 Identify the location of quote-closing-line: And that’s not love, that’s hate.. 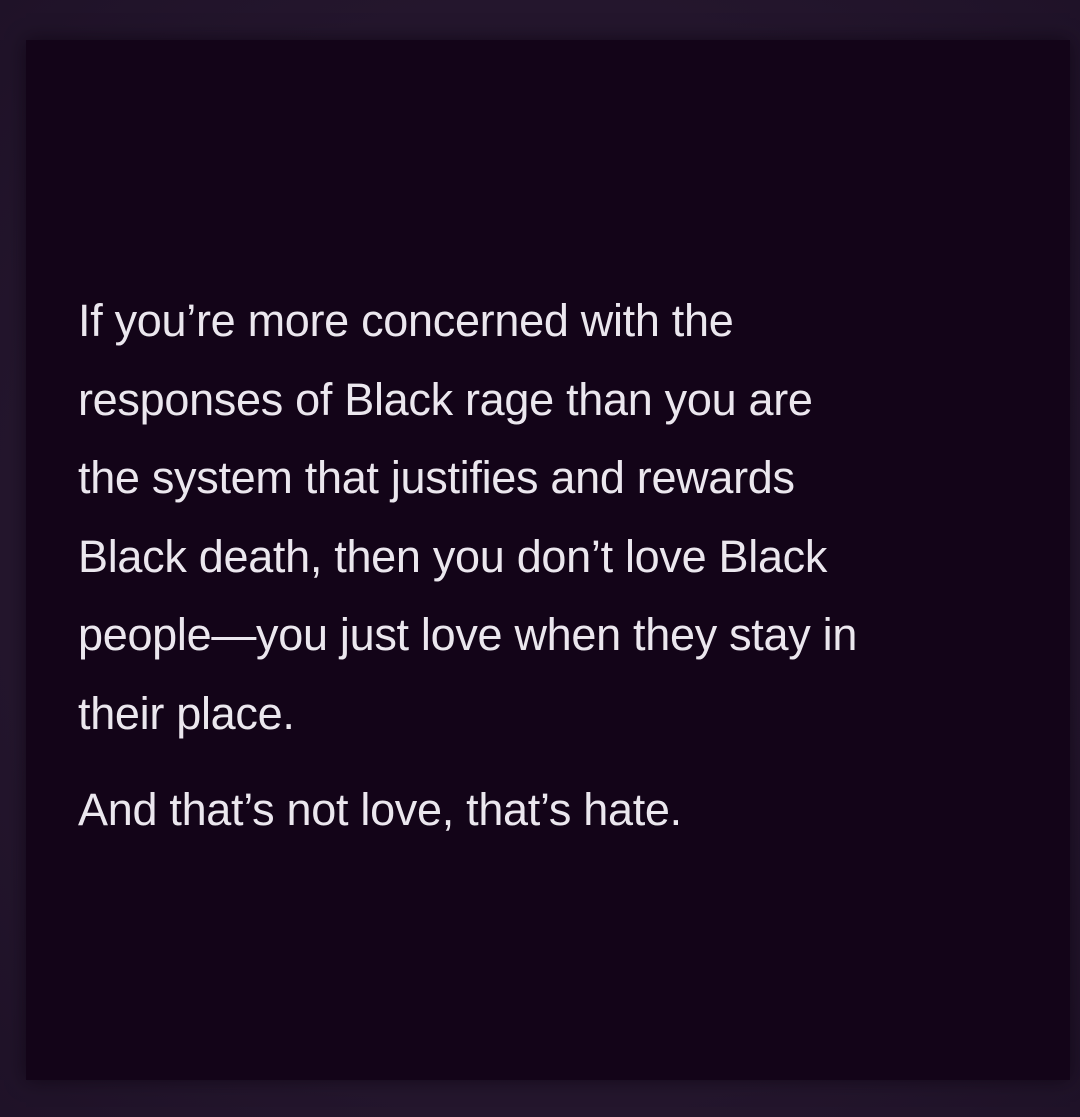
(380, 809).